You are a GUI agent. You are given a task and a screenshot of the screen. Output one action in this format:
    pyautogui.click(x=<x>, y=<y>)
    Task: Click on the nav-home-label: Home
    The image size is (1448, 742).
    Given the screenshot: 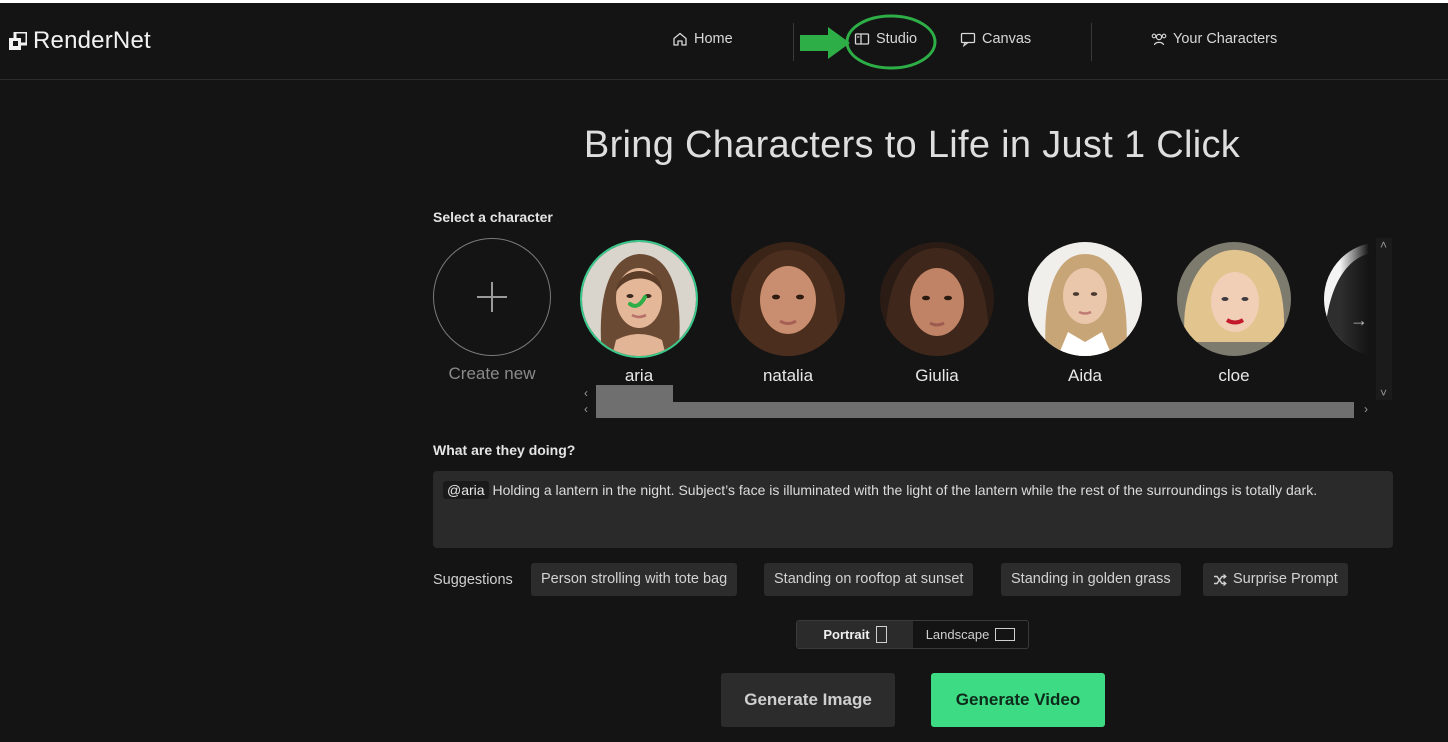 What is the action you would take?
    pyautogui.click(x=713, y=39)
    